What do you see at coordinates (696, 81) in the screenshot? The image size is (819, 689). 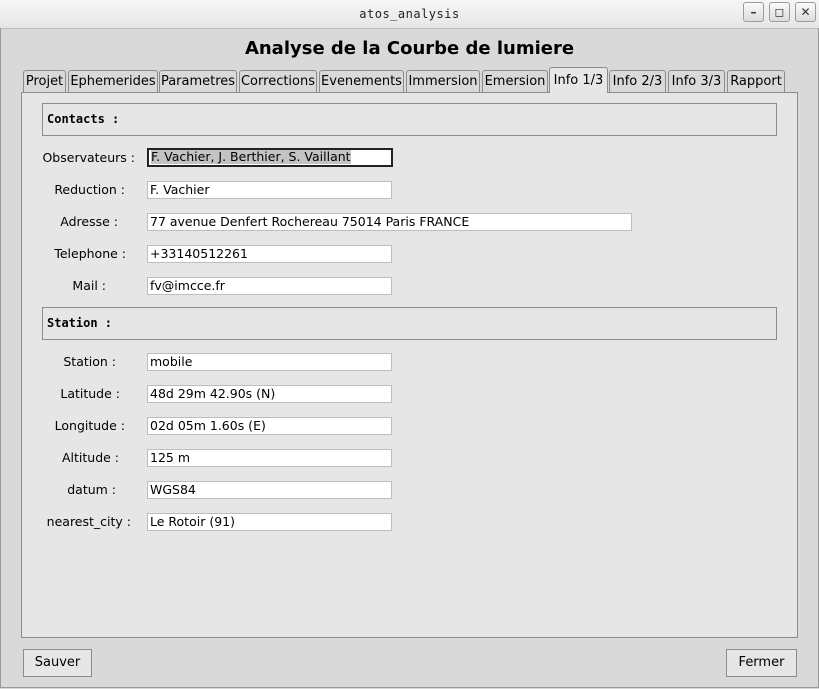 I see `tab-info-3: Info 3/3` at bounding box center [696, 81].